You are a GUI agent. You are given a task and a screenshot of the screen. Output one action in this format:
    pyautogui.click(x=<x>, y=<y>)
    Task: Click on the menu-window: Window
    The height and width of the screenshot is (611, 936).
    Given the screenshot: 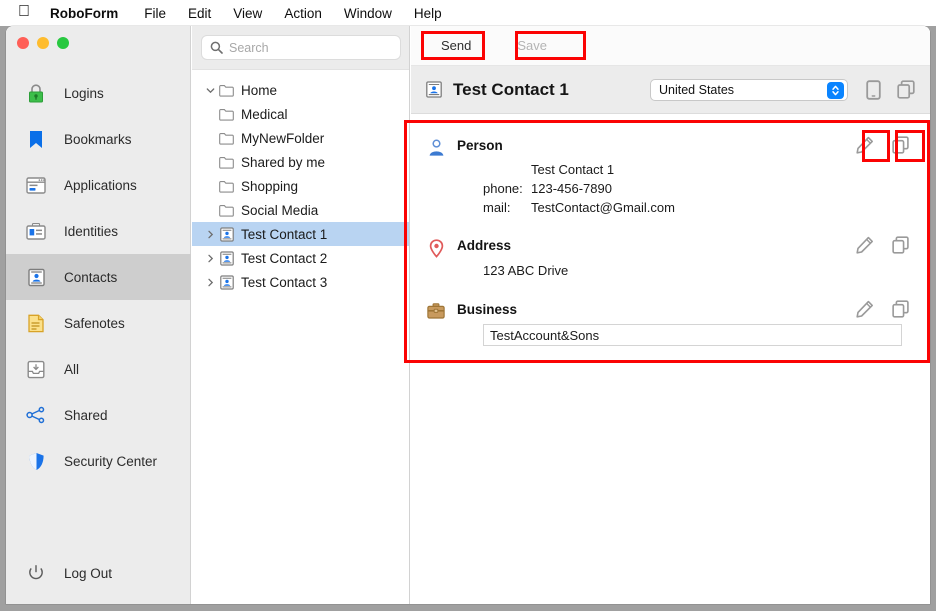 What is the action you would take?
    pyautogui.click(x=368, y=13)
    